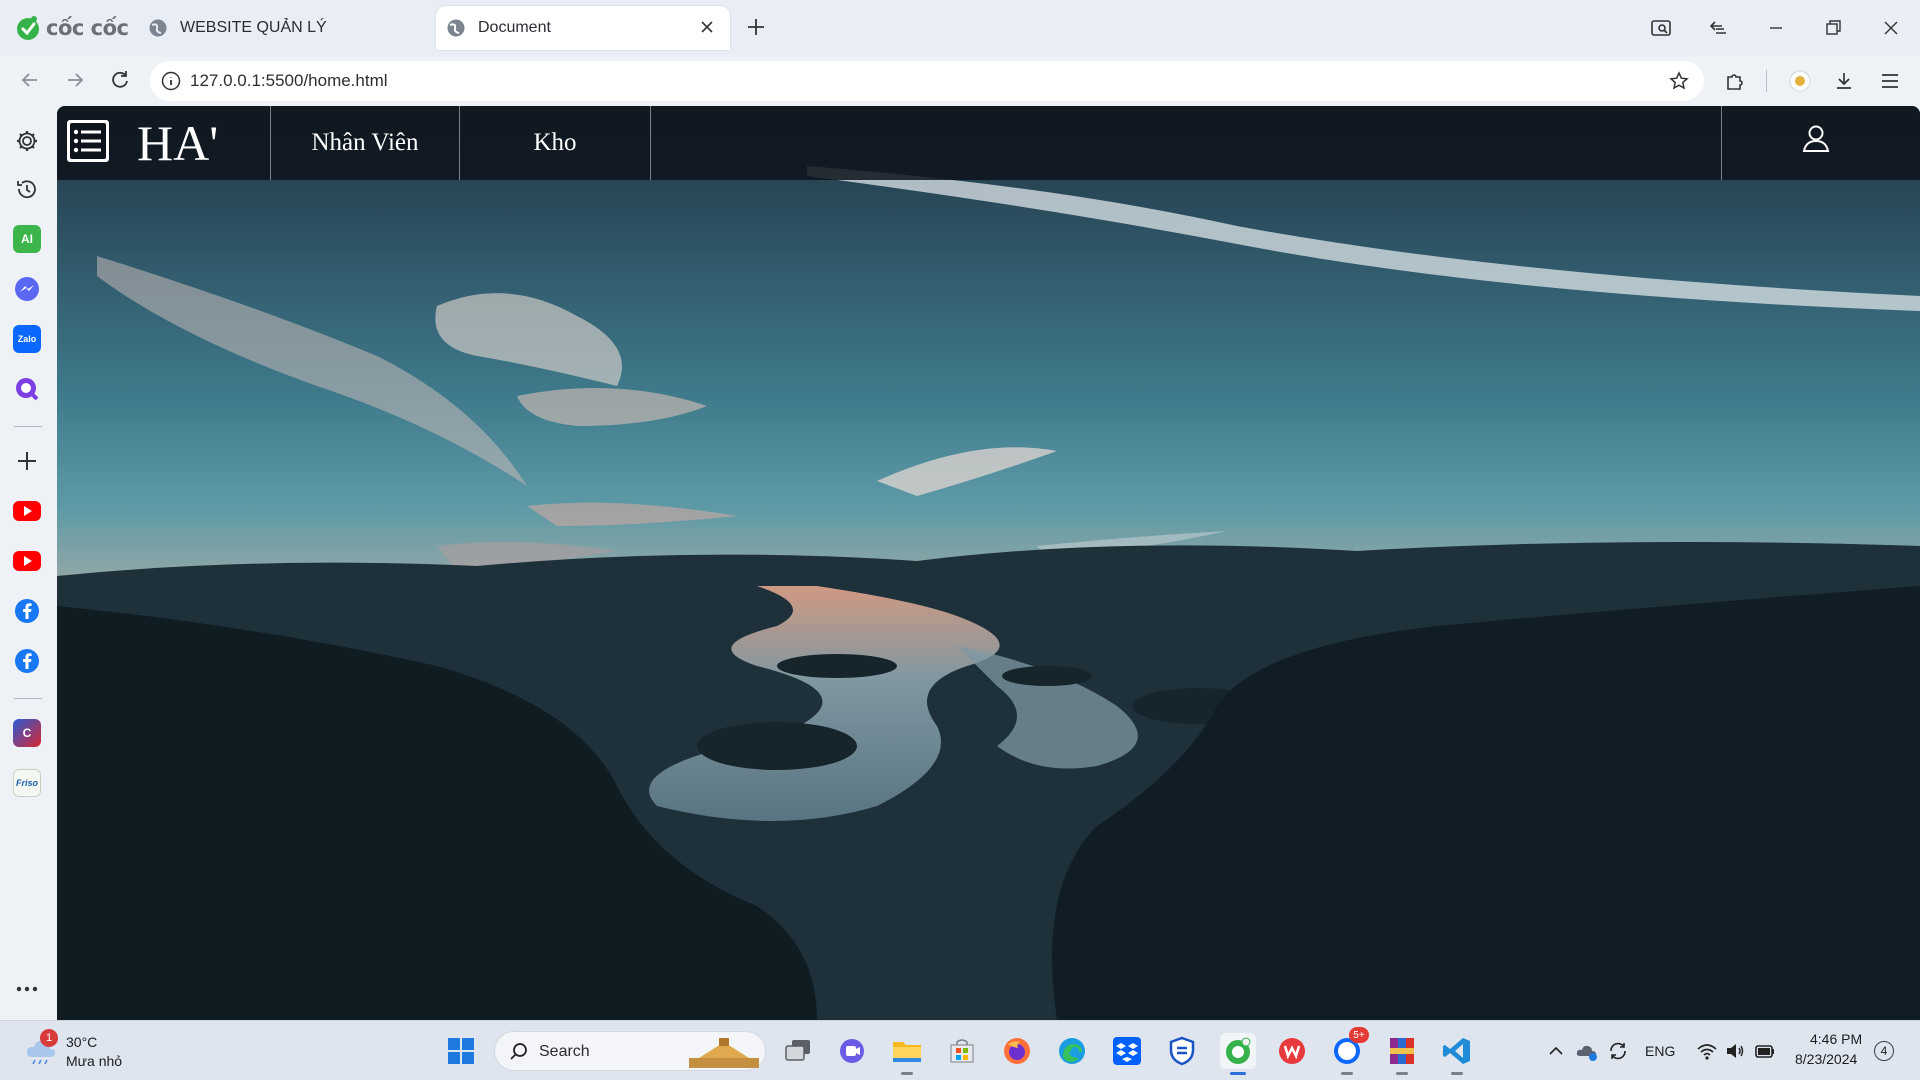 This screenshot has height=1080, width=1920. I want to click on restore-icon, so click(1833, 28).